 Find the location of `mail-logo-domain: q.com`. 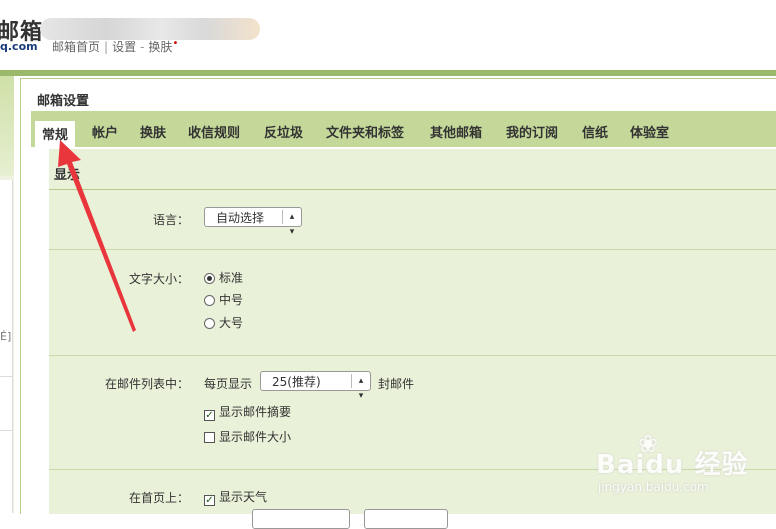

mail-logo-domain: q.com is located at coordinates (19, 46).